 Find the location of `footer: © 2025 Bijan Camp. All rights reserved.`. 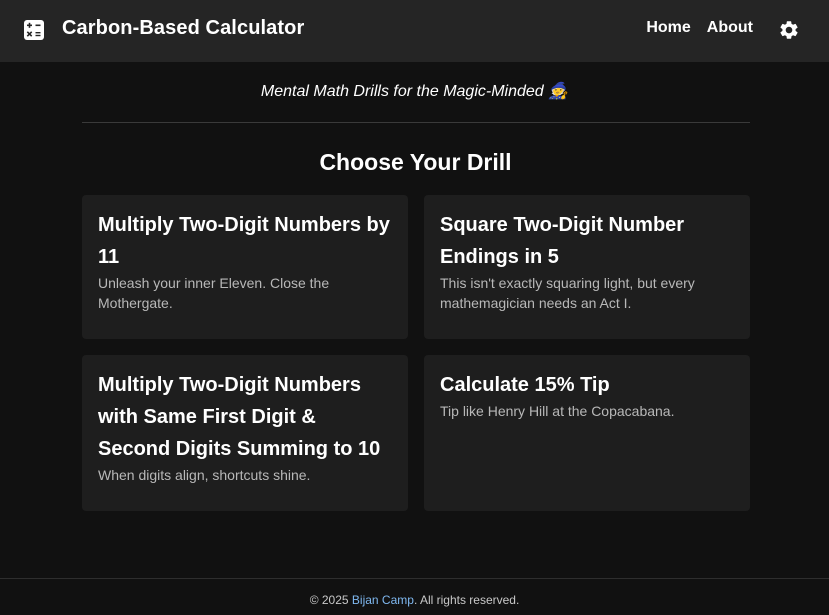

footer: © 2025 Bijan Camp. All rights reserved. is located at coordinates (414, 596).